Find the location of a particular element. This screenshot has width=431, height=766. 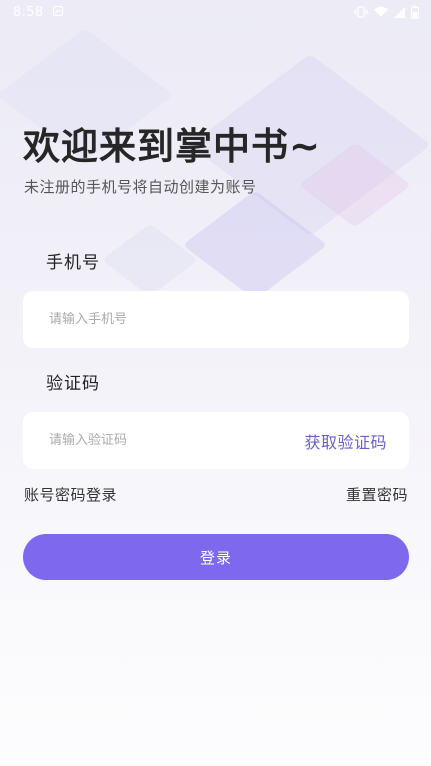

phone-input is located at coordinates (218, 319).